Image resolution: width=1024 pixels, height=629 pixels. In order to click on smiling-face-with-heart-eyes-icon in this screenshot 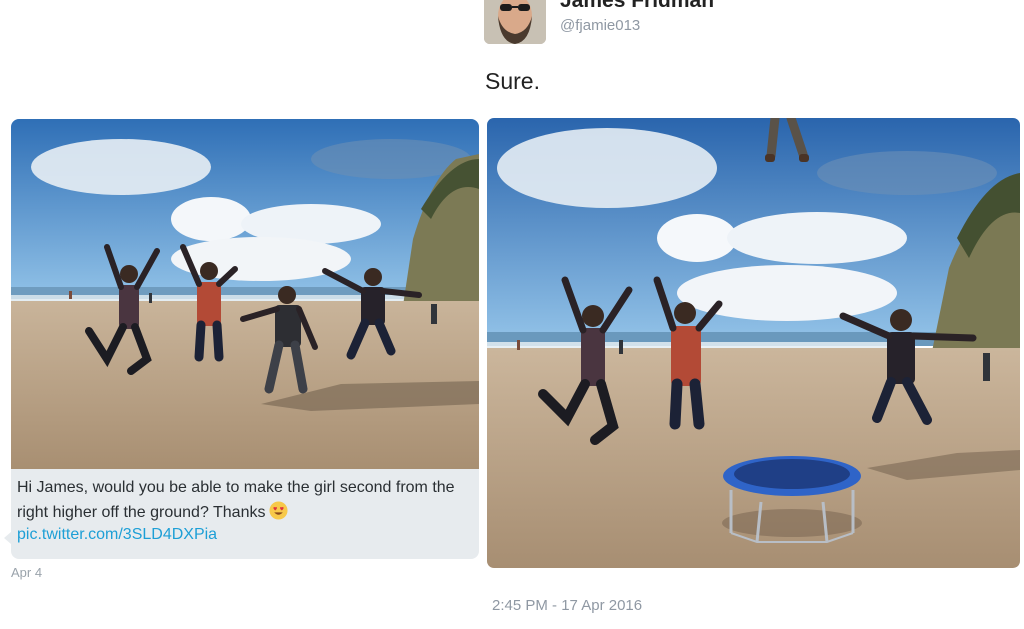, I will do `click(278, 510)`.